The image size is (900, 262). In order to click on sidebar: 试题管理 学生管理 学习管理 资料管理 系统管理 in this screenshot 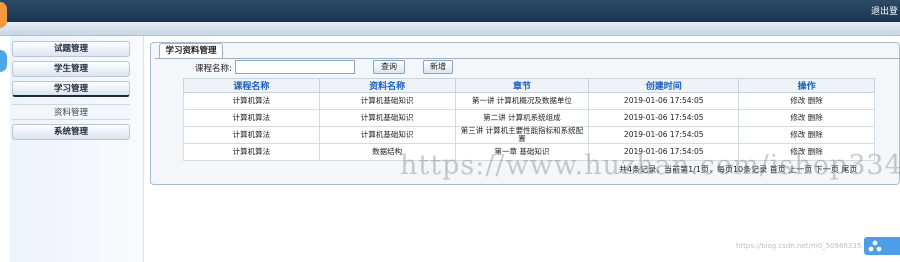, I will do `click(77, 149)`.